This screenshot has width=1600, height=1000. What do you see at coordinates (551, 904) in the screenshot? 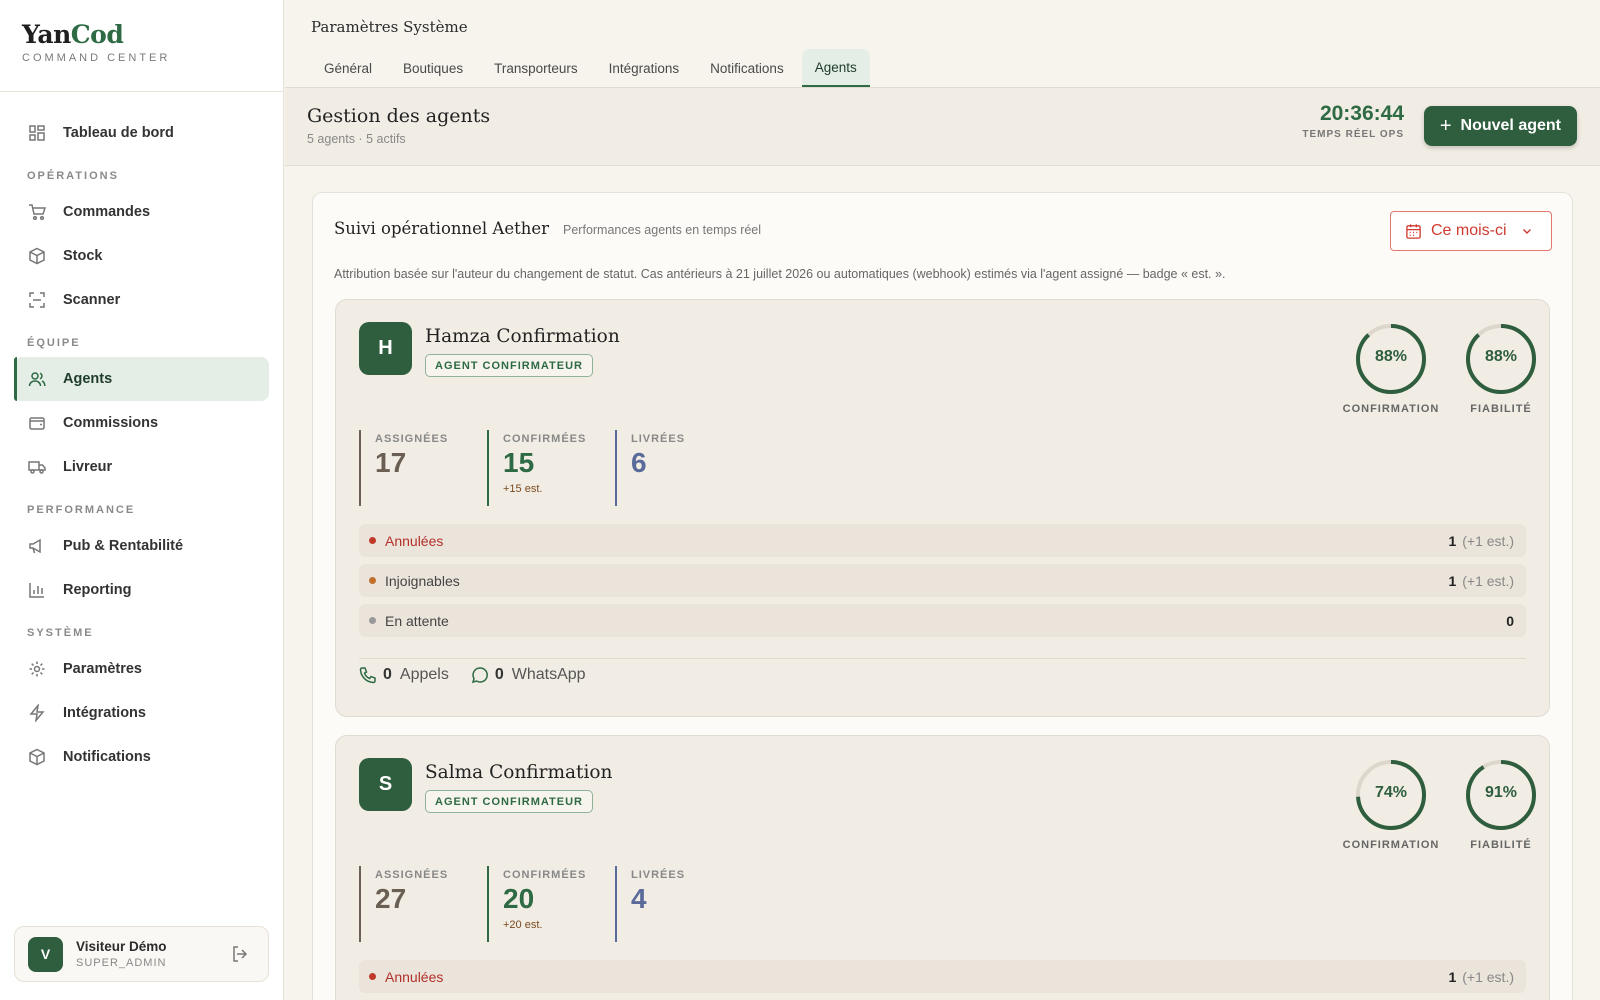
I see `stat-confirmees: CONFIRMÉES 20 +20 est.` at bounding box center [551, 904].